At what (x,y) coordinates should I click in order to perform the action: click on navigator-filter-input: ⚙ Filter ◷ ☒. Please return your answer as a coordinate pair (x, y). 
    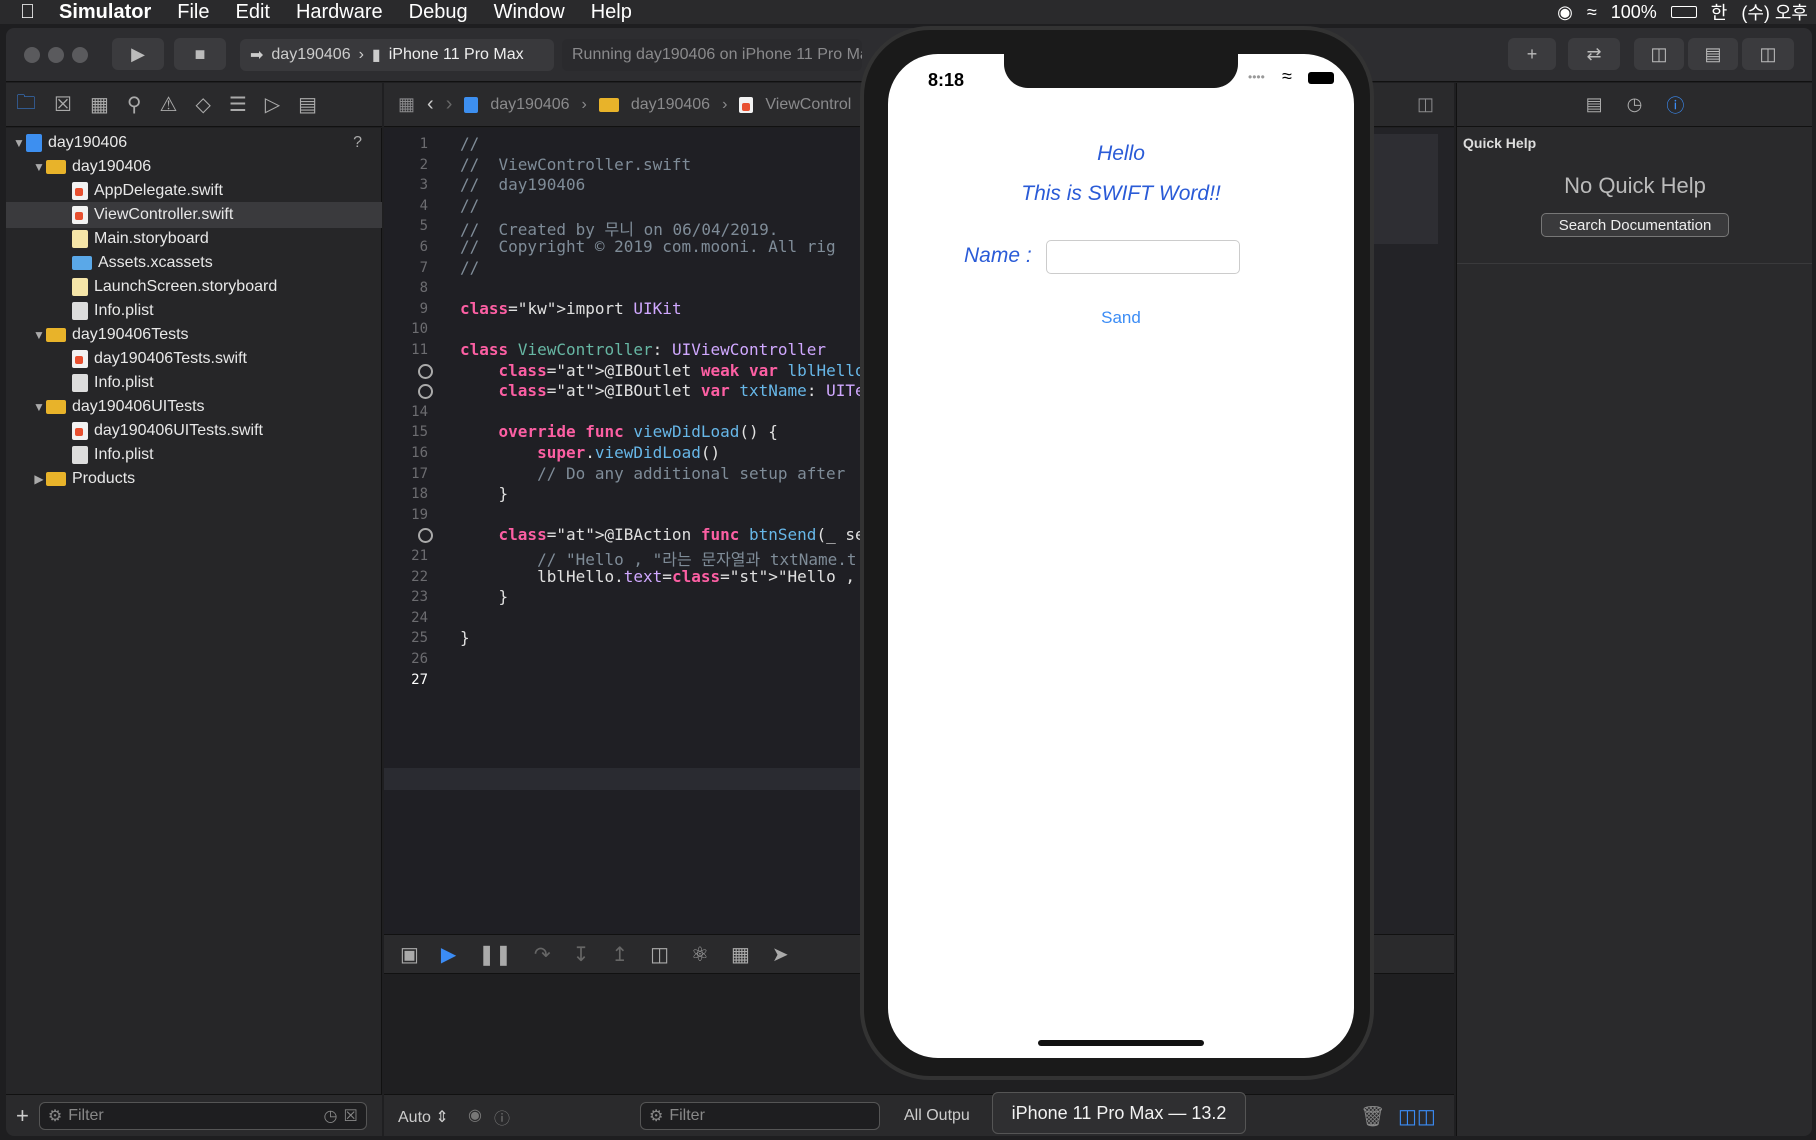
    Looking at the image, I should click on (202, 1115).